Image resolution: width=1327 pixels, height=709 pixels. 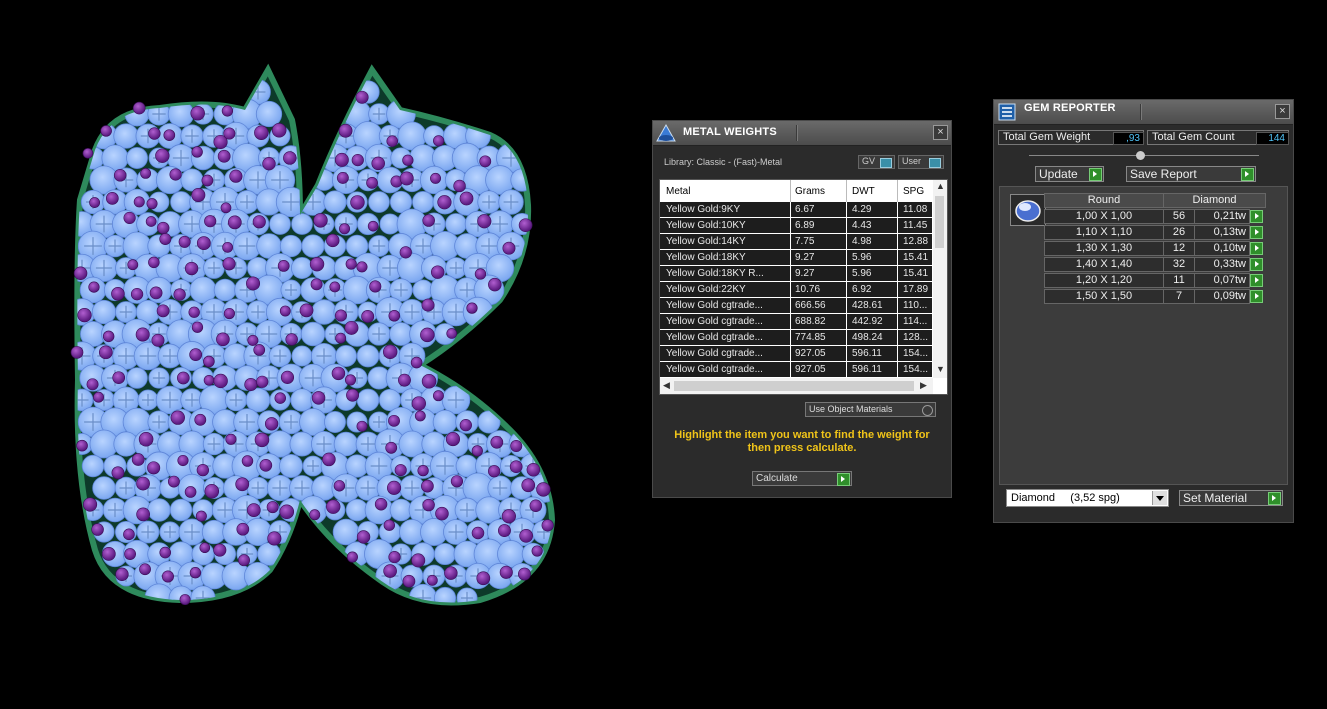 What do you see at coordinates (666, 385) in the screenshot?
I see `scroll-left-icon: ◀` at bounding box center [666, 385].